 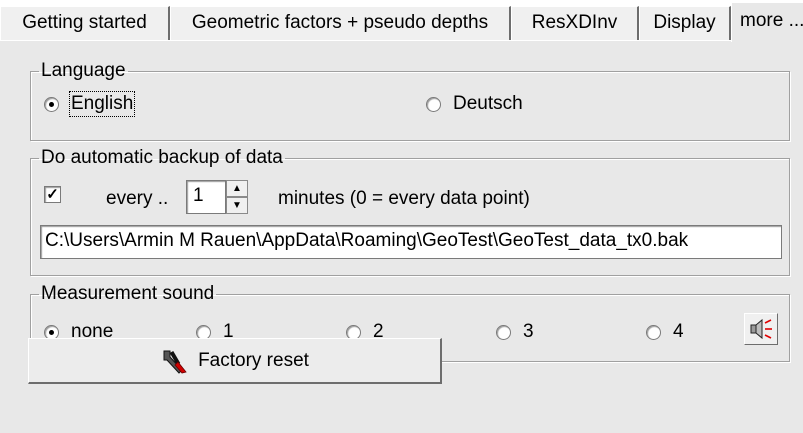 I want to click on spin-down-icon: ▼, so click(x=237, y=205).